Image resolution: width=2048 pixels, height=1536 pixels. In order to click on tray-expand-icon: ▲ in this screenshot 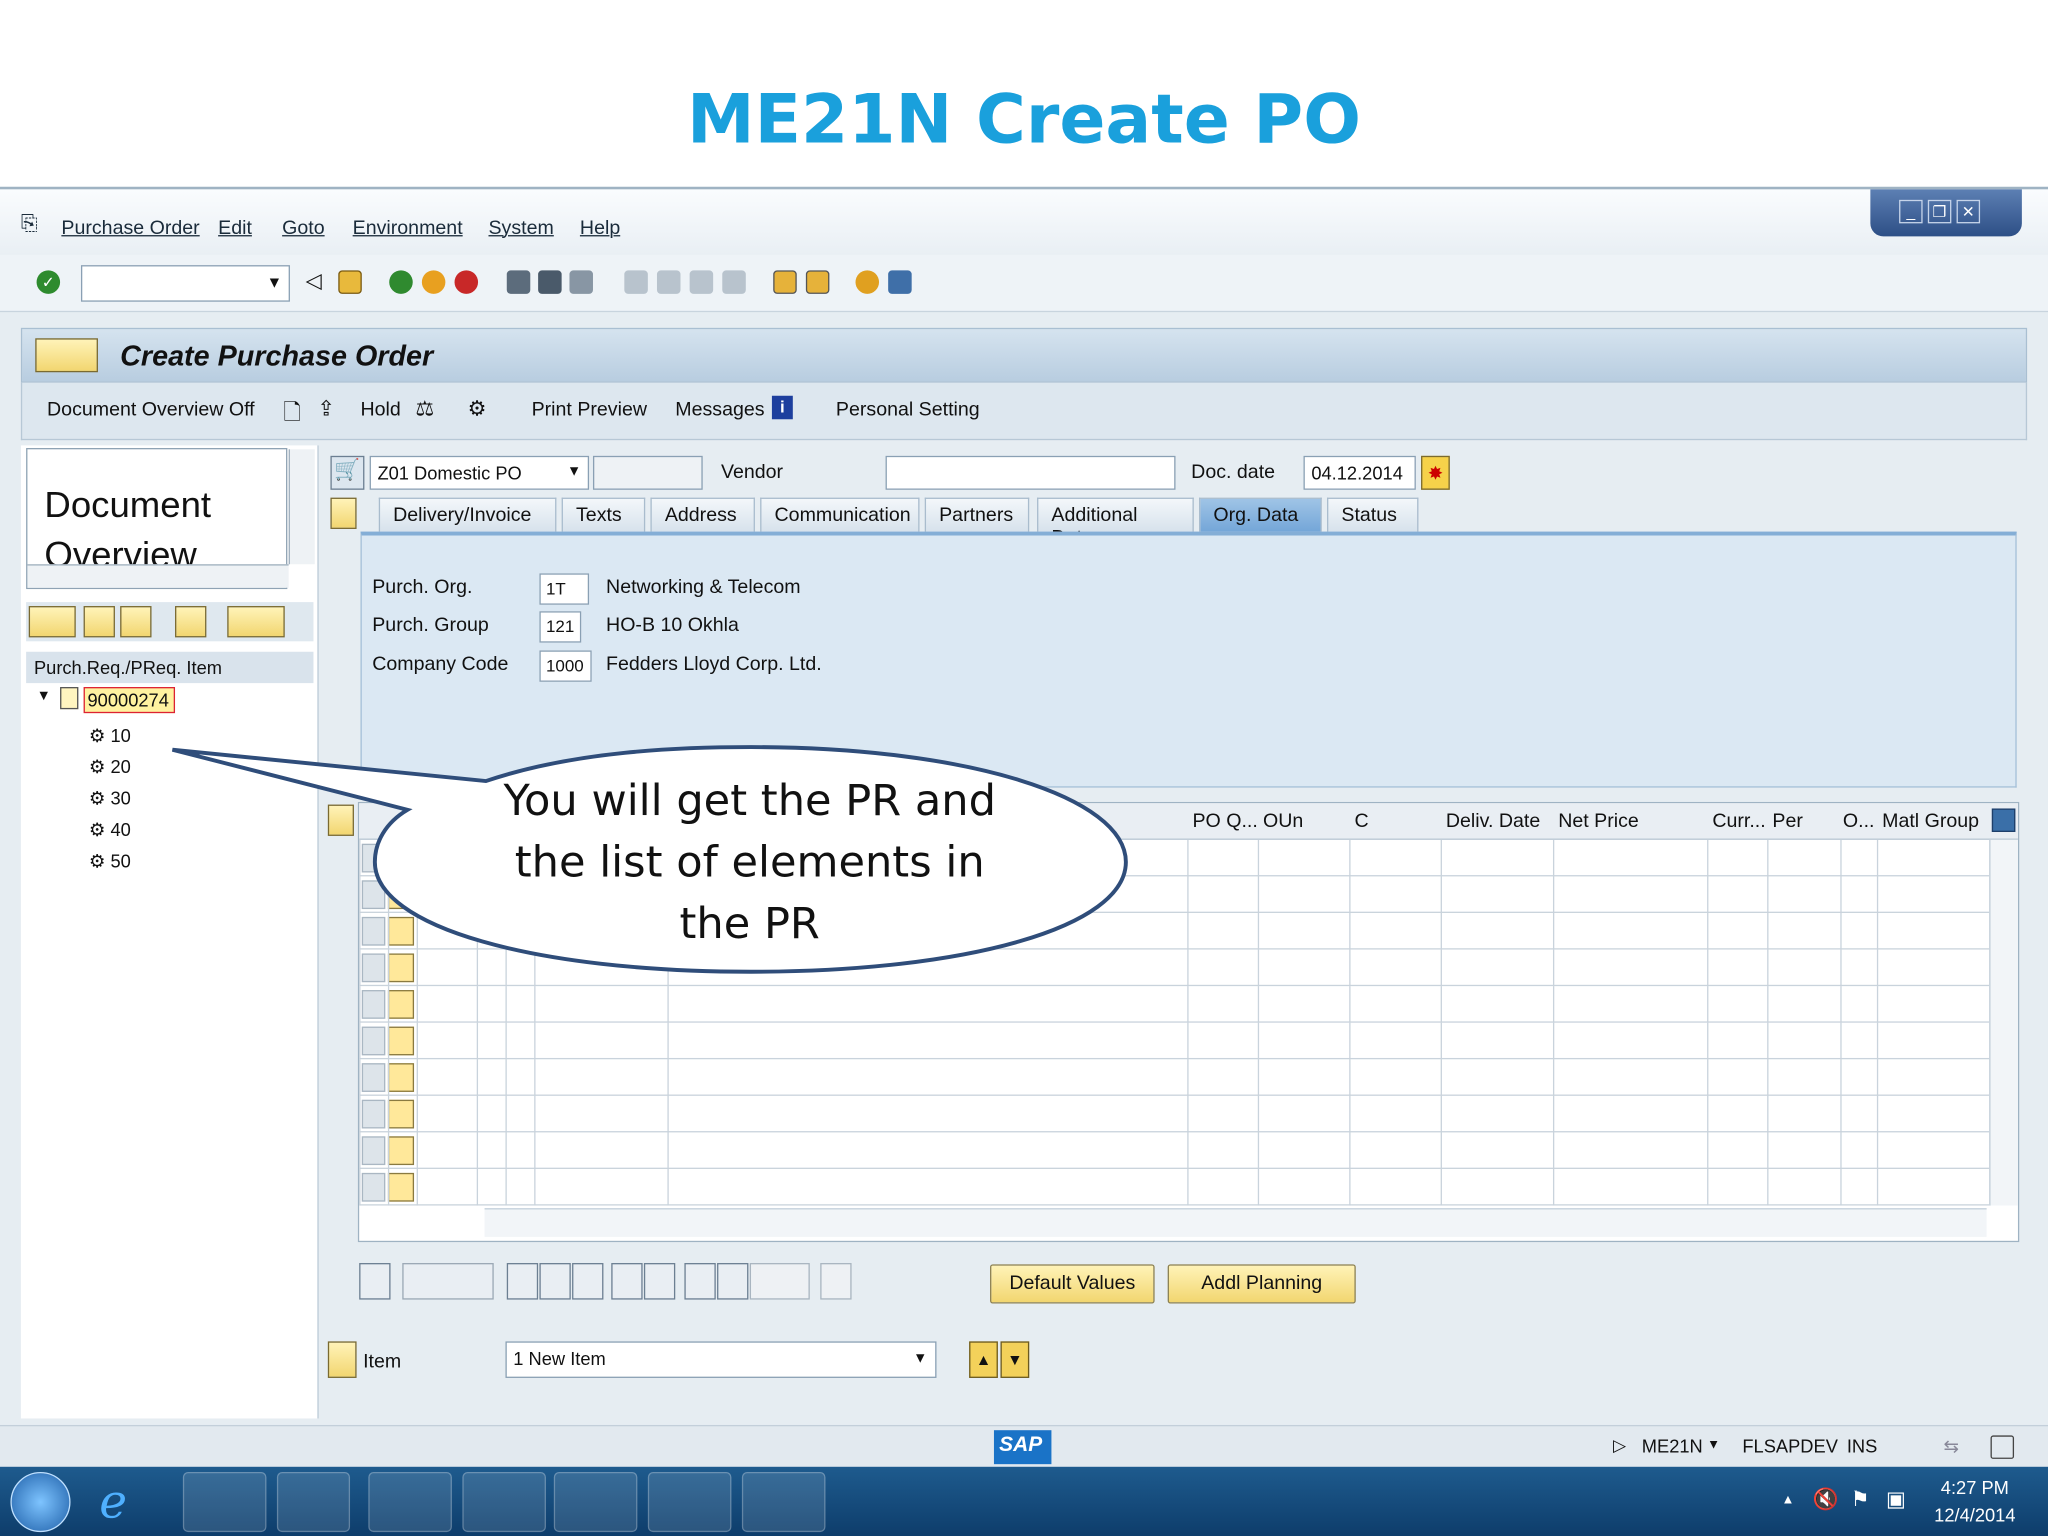, I will do `click(1788, 1500)`.